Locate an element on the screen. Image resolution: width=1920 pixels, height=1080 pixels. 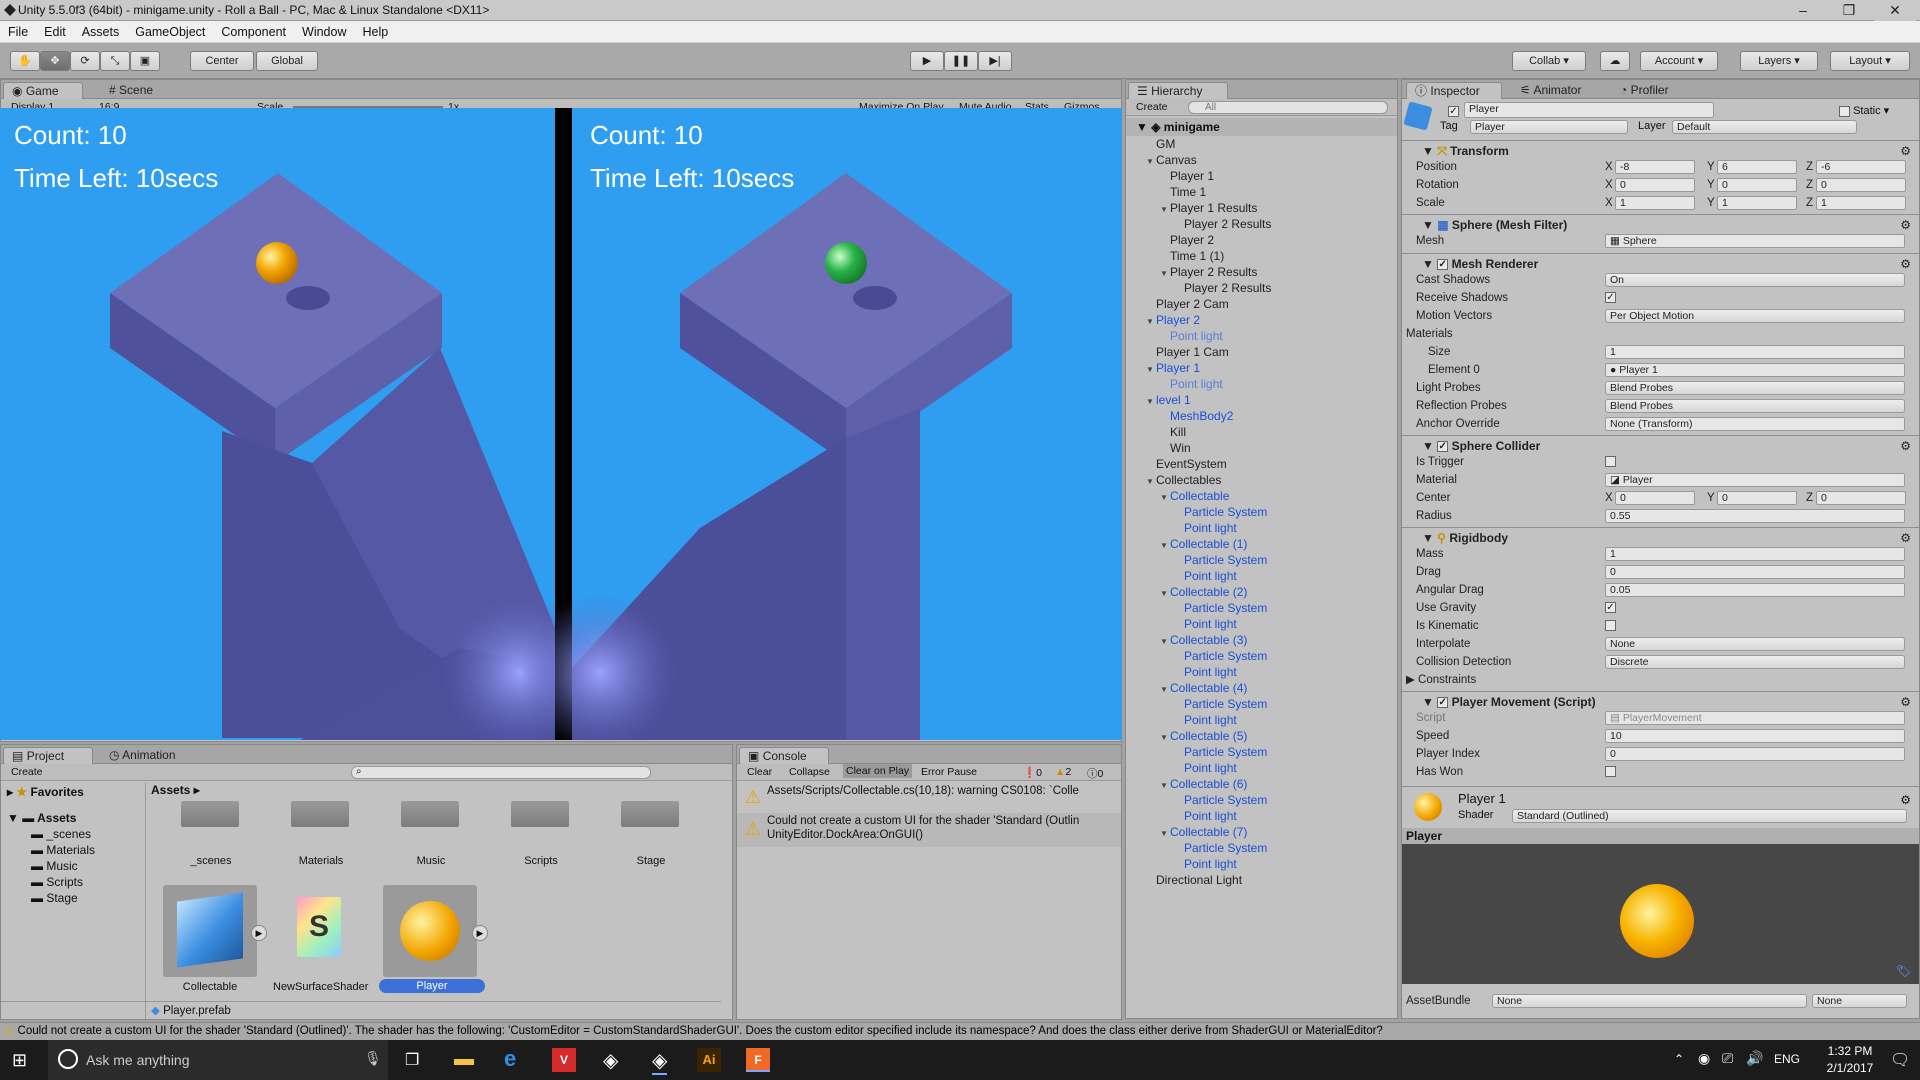
hierarchy-item: EventSystem is located at coordinates (1176, 464).